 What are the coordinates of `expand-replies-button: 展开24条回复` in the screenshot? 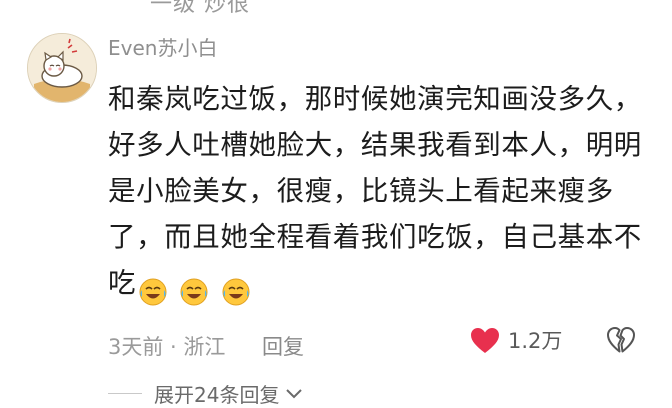 It's located at (228, 393).